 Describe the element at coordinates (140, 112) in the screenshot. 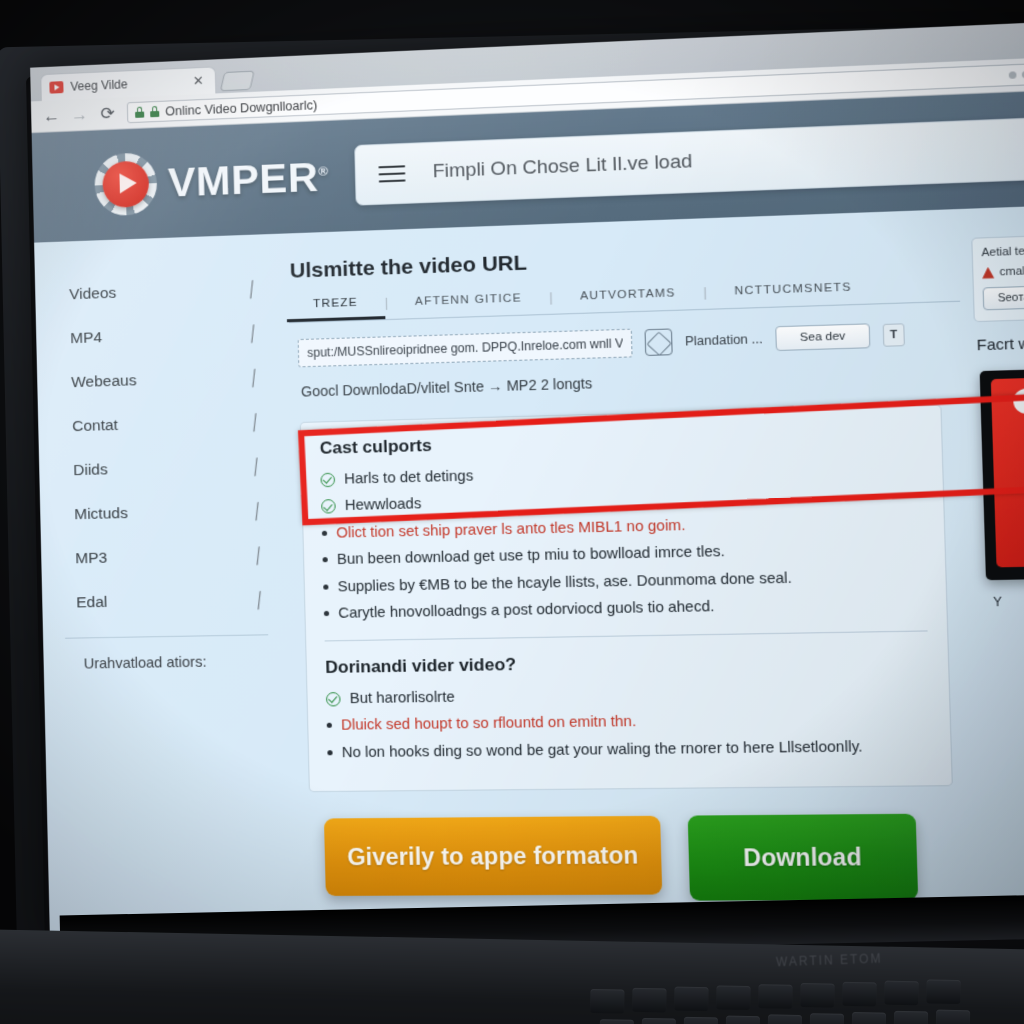

I see `lock-icon` at that location.